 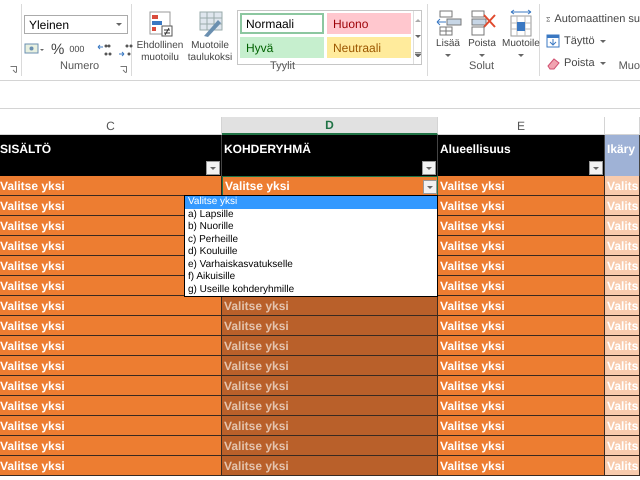 I want to click on dropdown-button, so click(x=430, y=187).